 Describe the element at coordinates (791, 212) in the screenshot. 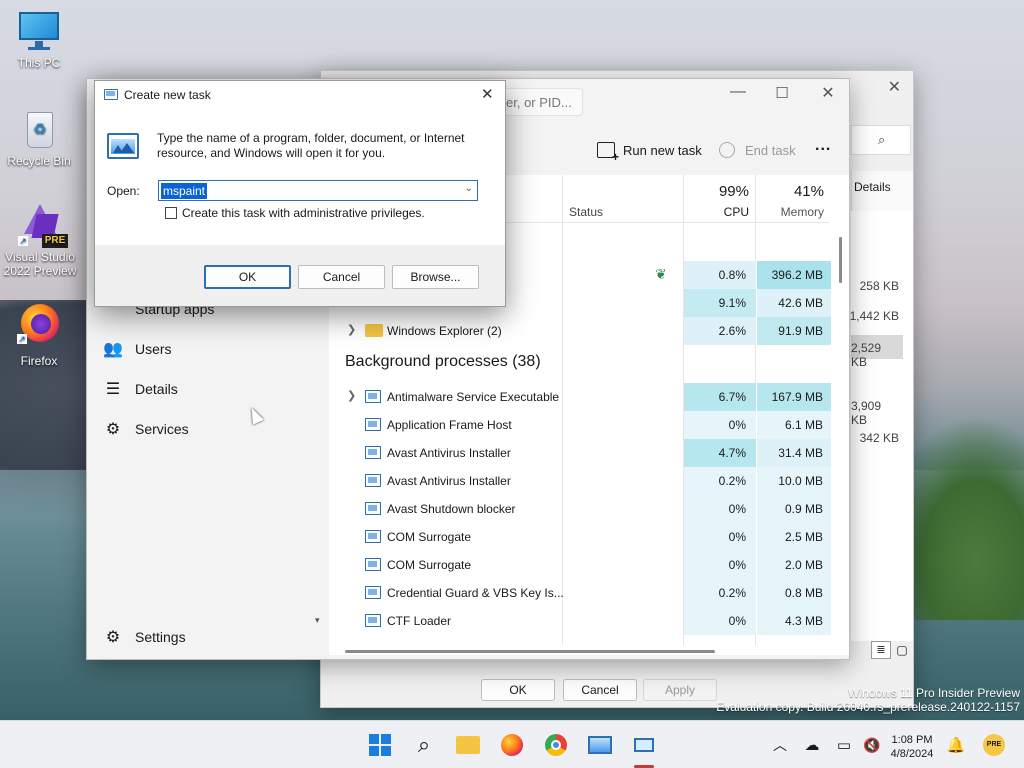

I see `column-header-memory: Memory` at that location.